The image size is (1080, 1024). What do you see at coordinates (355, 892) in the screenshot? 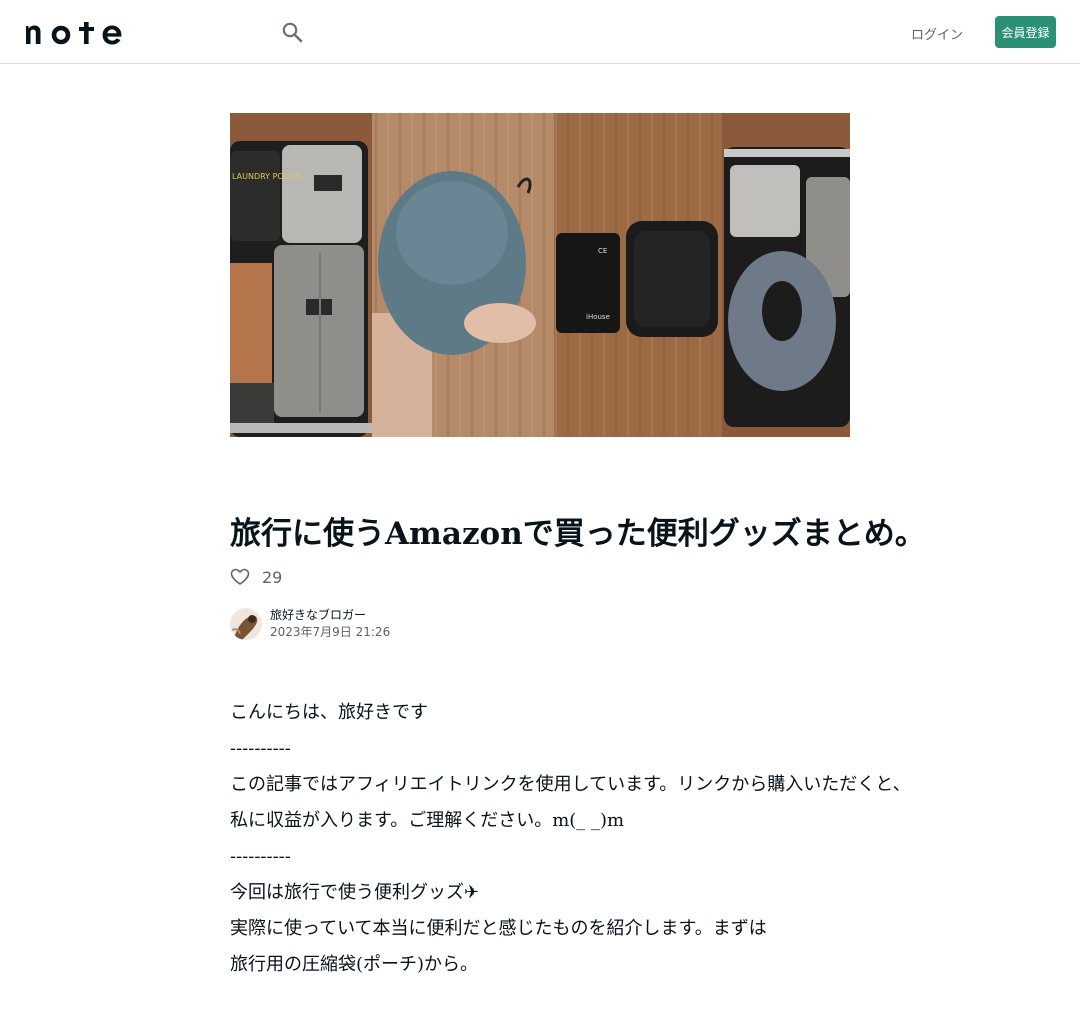
I see `body-line: 今回は旅行で使う便利グッズ✈` at bounding box center [355, 892].